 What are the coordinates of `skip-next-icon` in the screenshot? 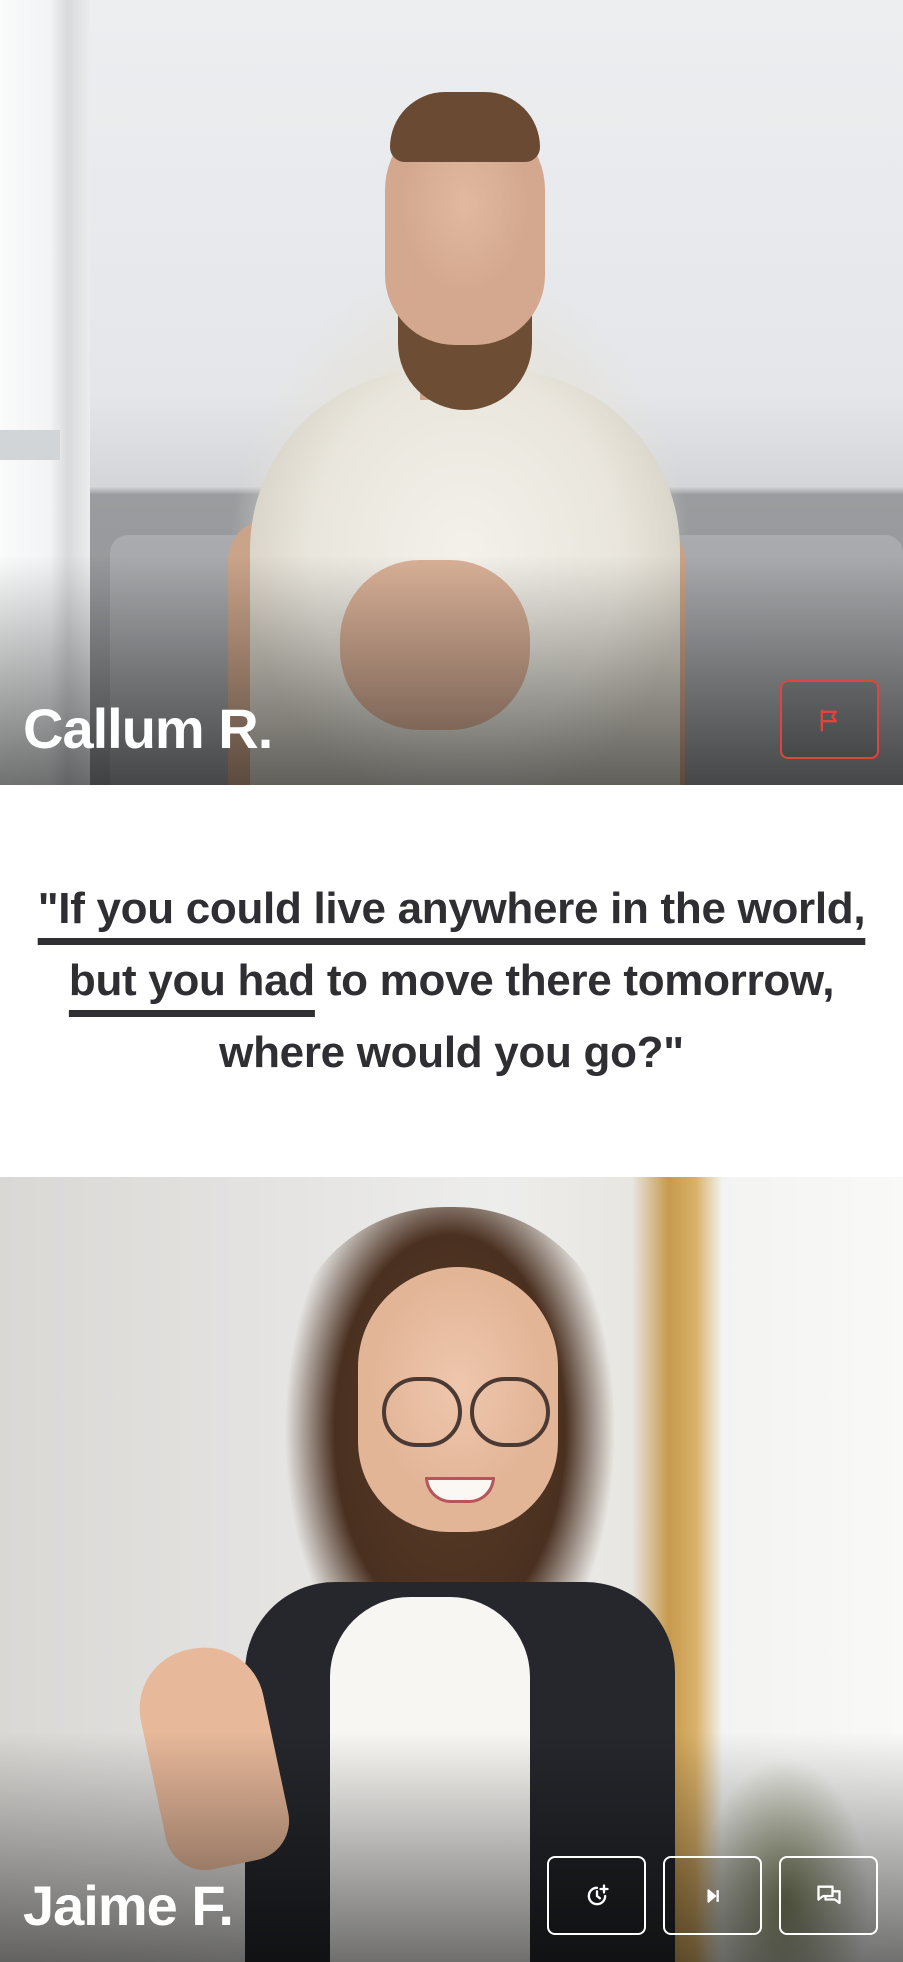 It's located at (712, 1895).